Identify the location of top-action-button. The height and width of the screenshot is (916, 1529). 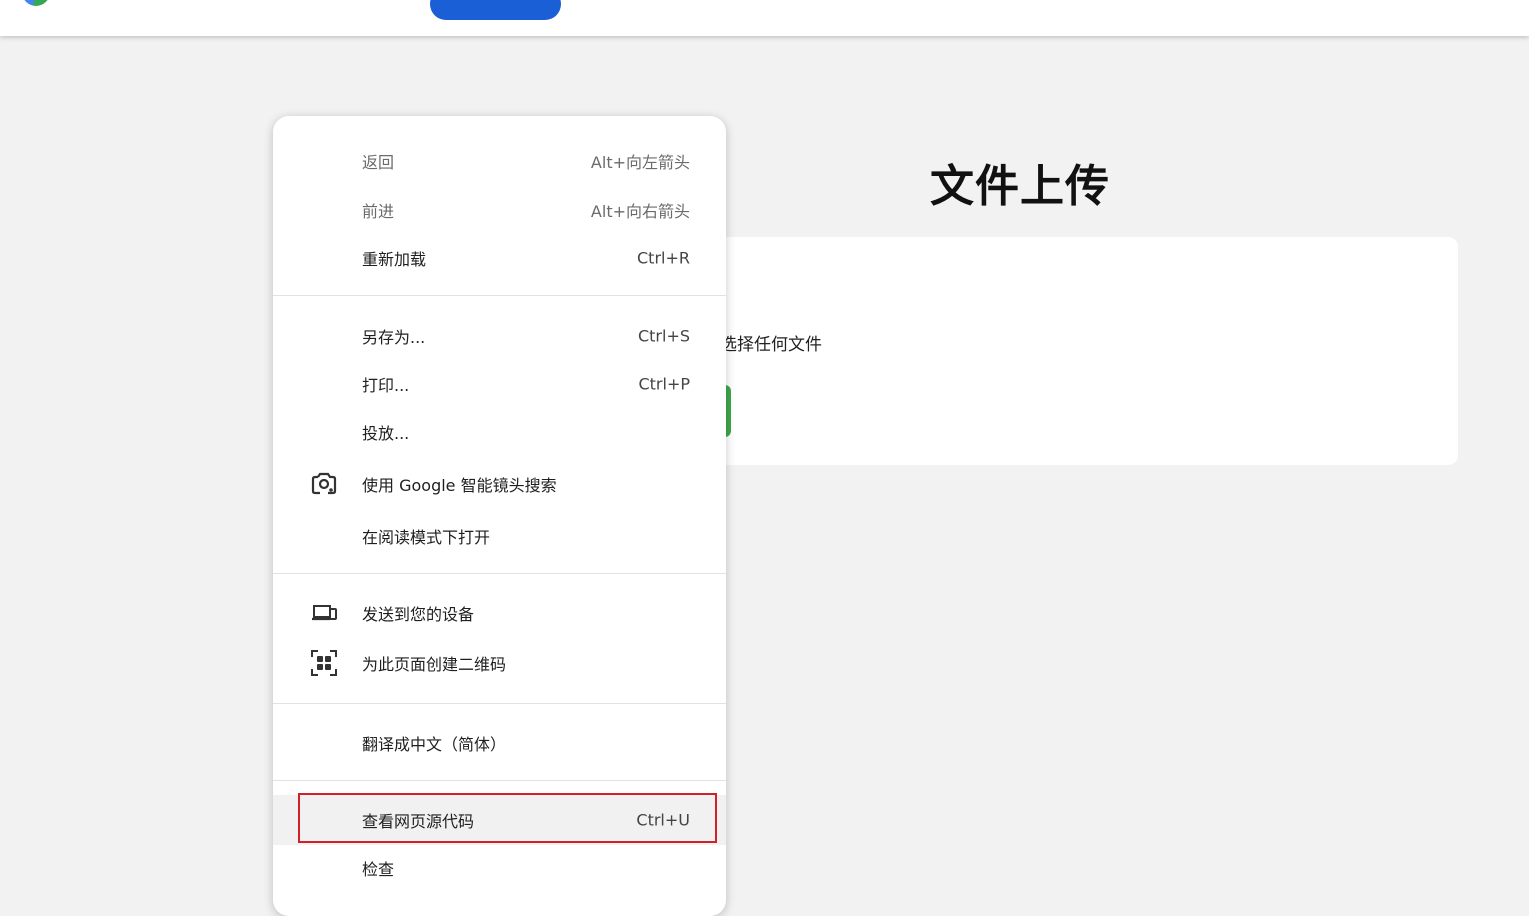
(495, 10).